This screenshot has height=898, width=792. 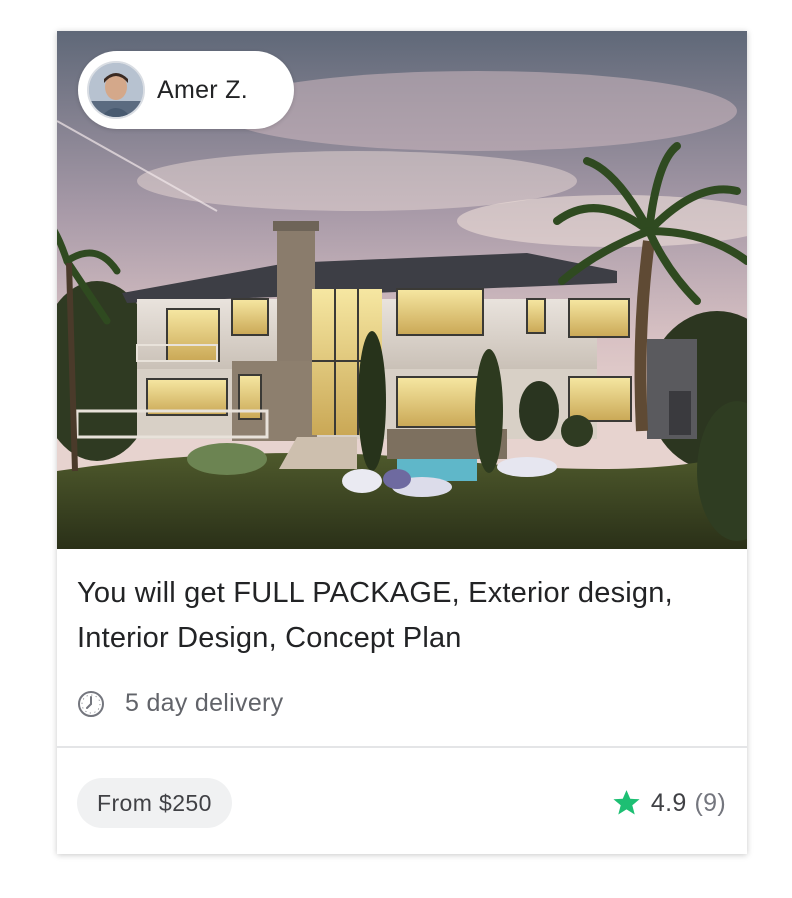 I want to click on seller-avatar, so click(x=116, y=90).